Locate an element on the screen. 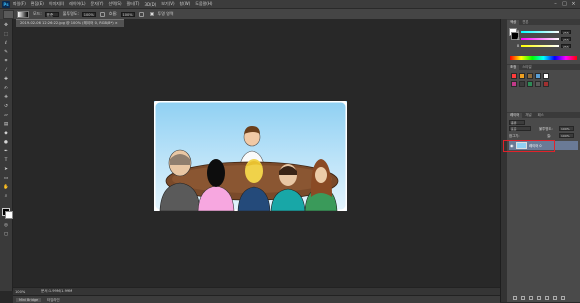 Image resolution: width=580 pixels, height=303 pixels. flow-input: 100% is located at coordinates (127, 14).